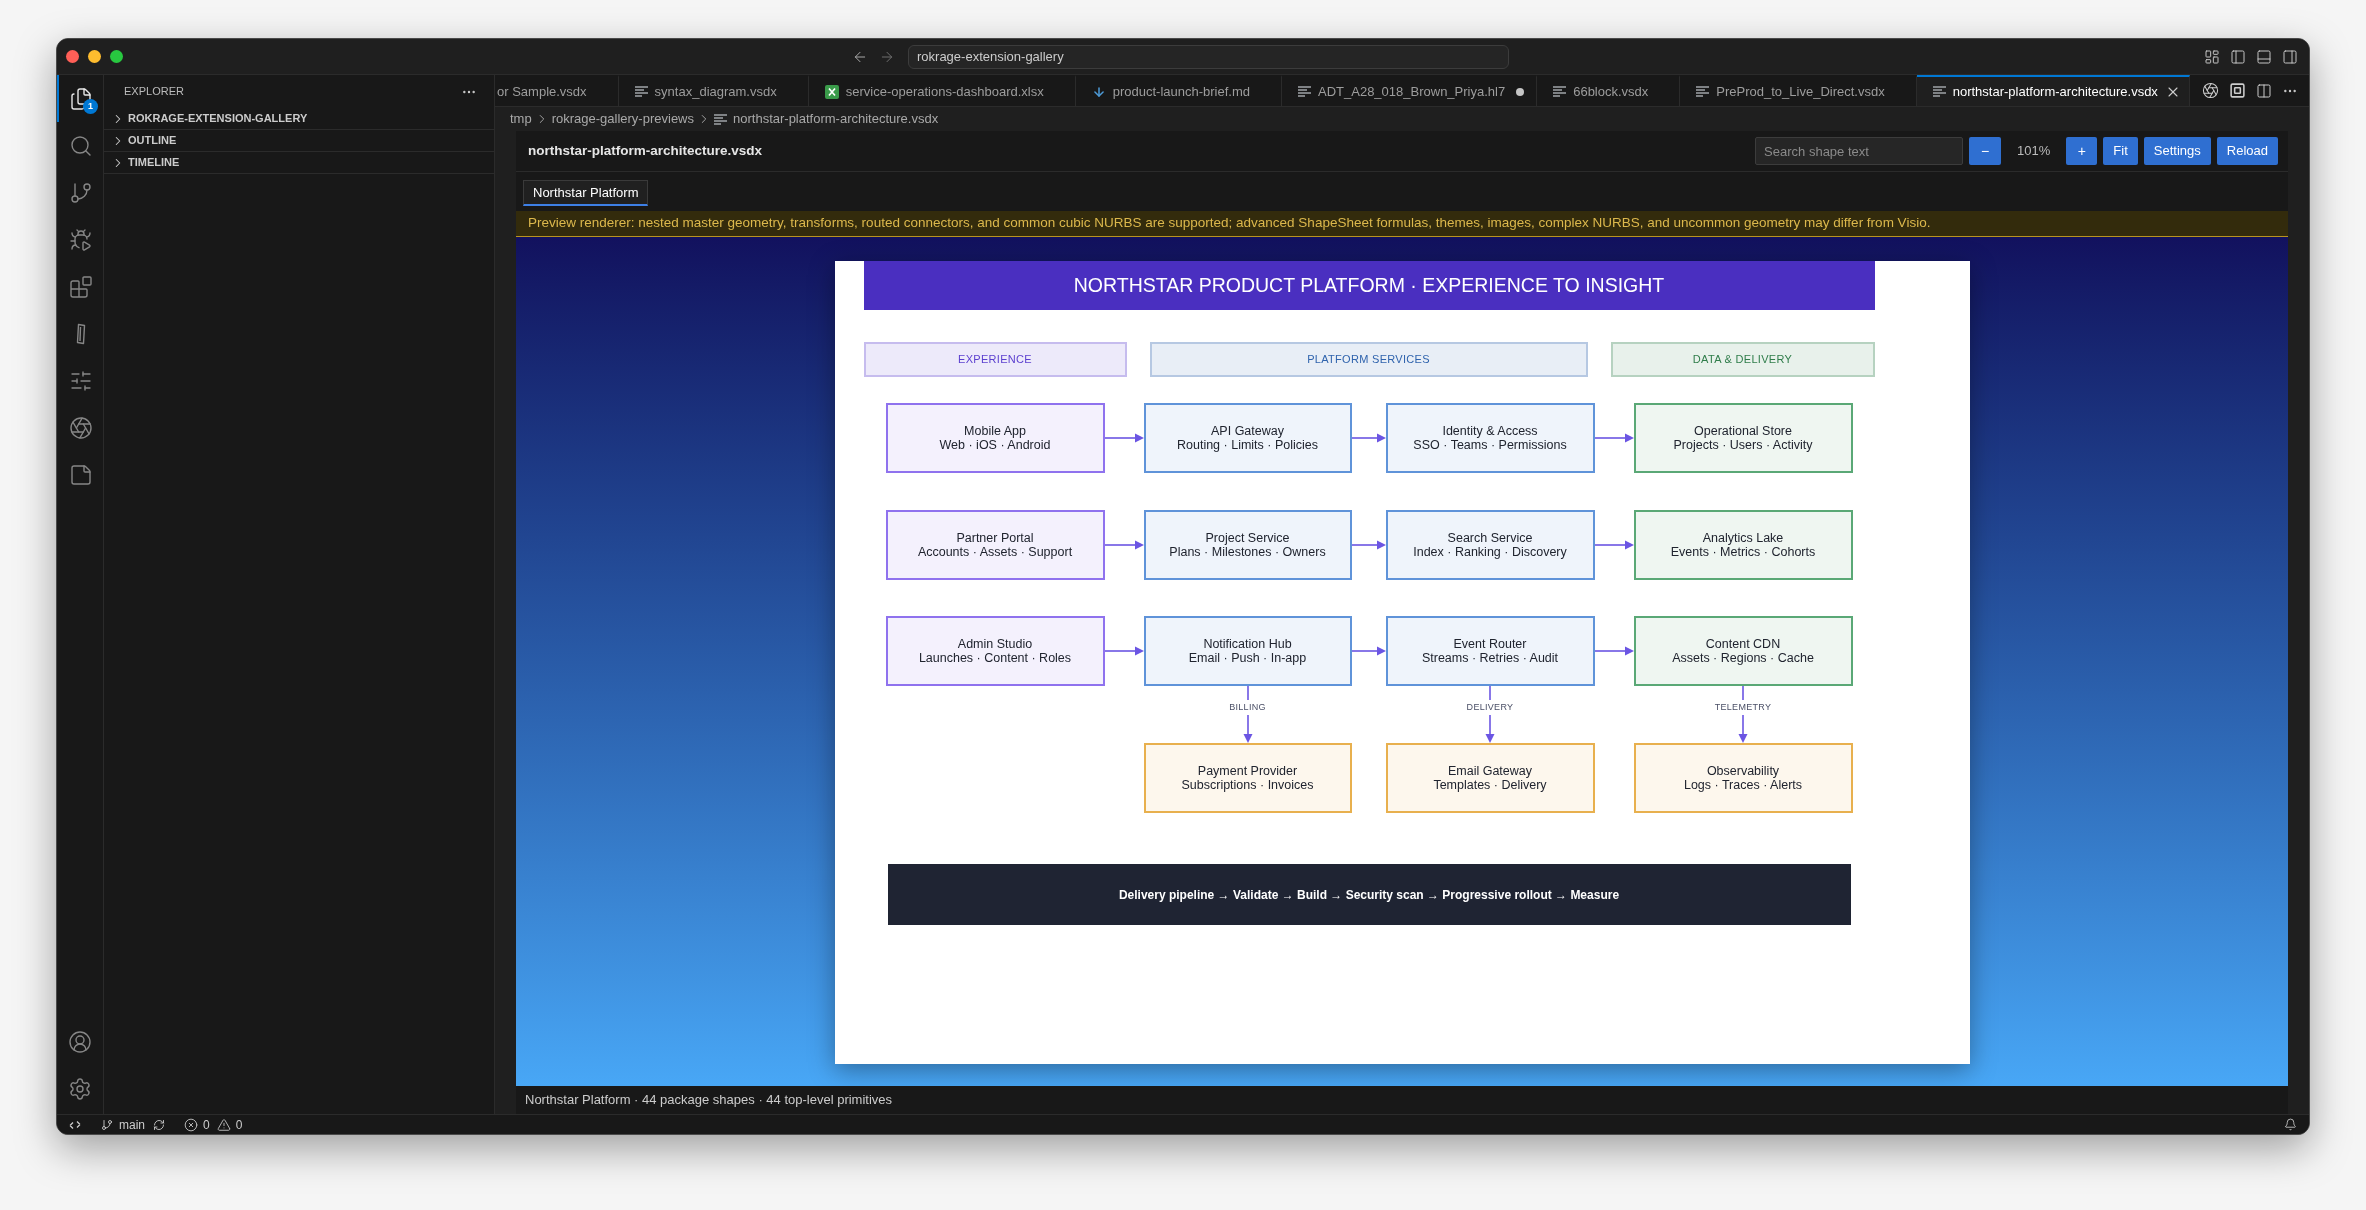  Describe the element at coordinates (2290, 56) in the screenshot. I see `secondary-sidebar-icon` at that location.